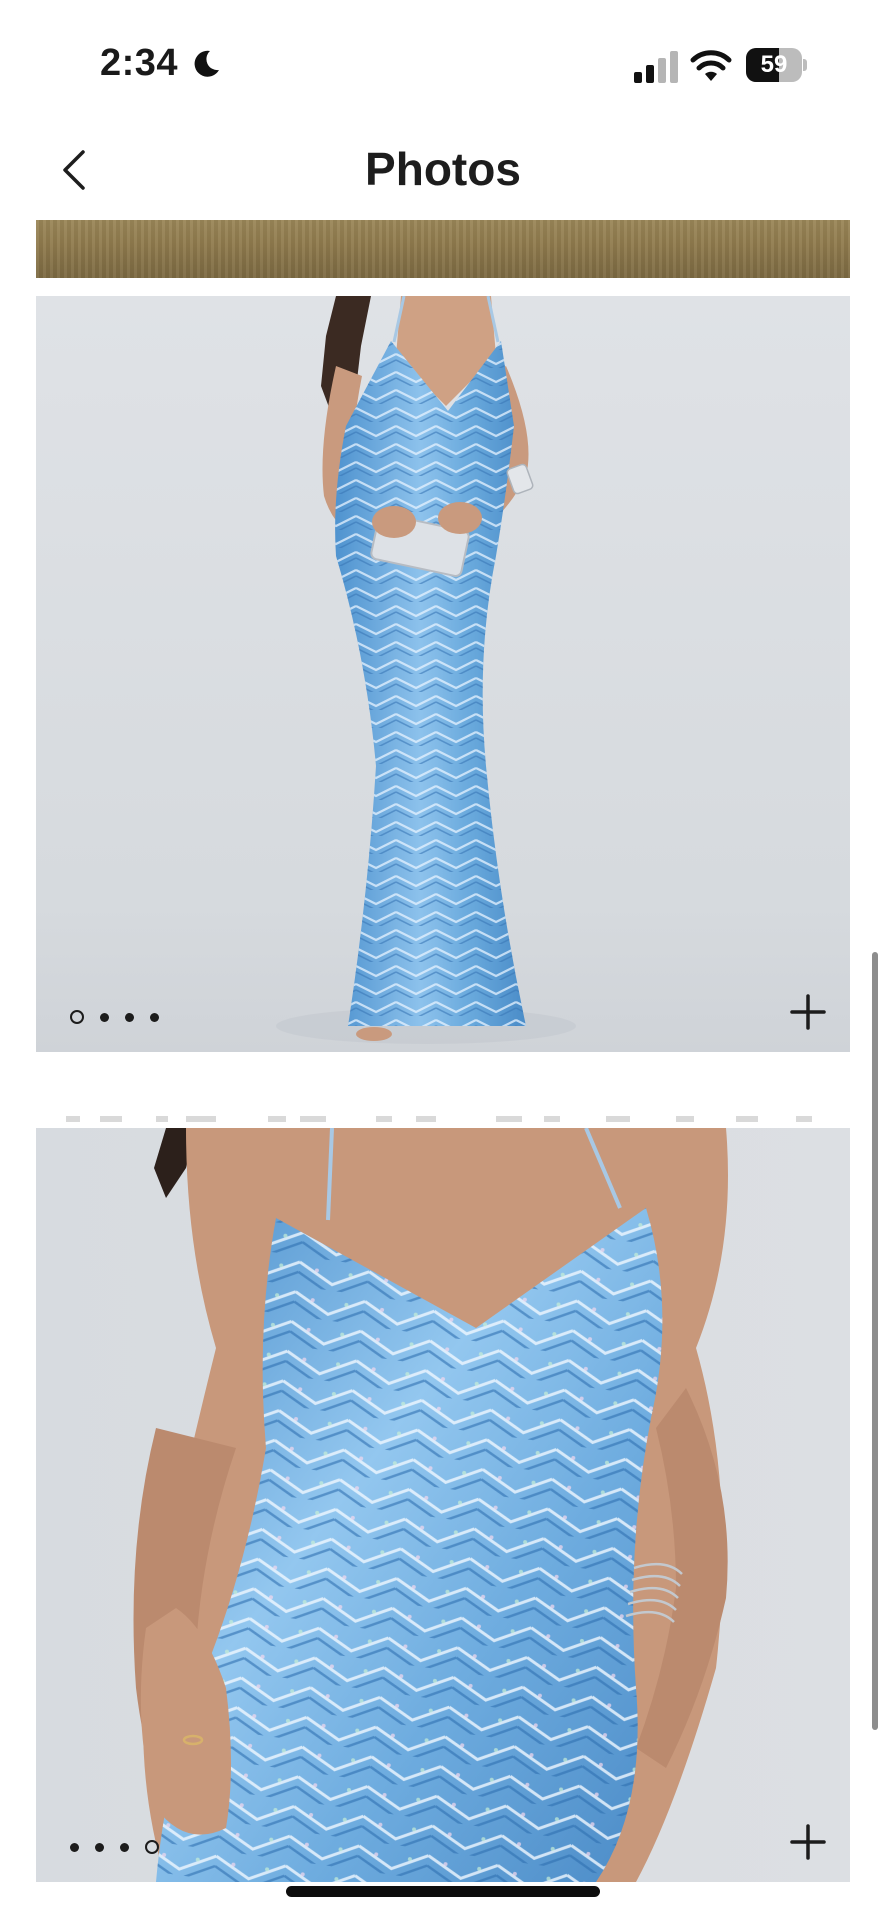 The width and height of the screenshot is (886, 1920). Describe the element at coordinates (443, 60) in the screenshot. I see `status-bar: 2:34 59` at that location.